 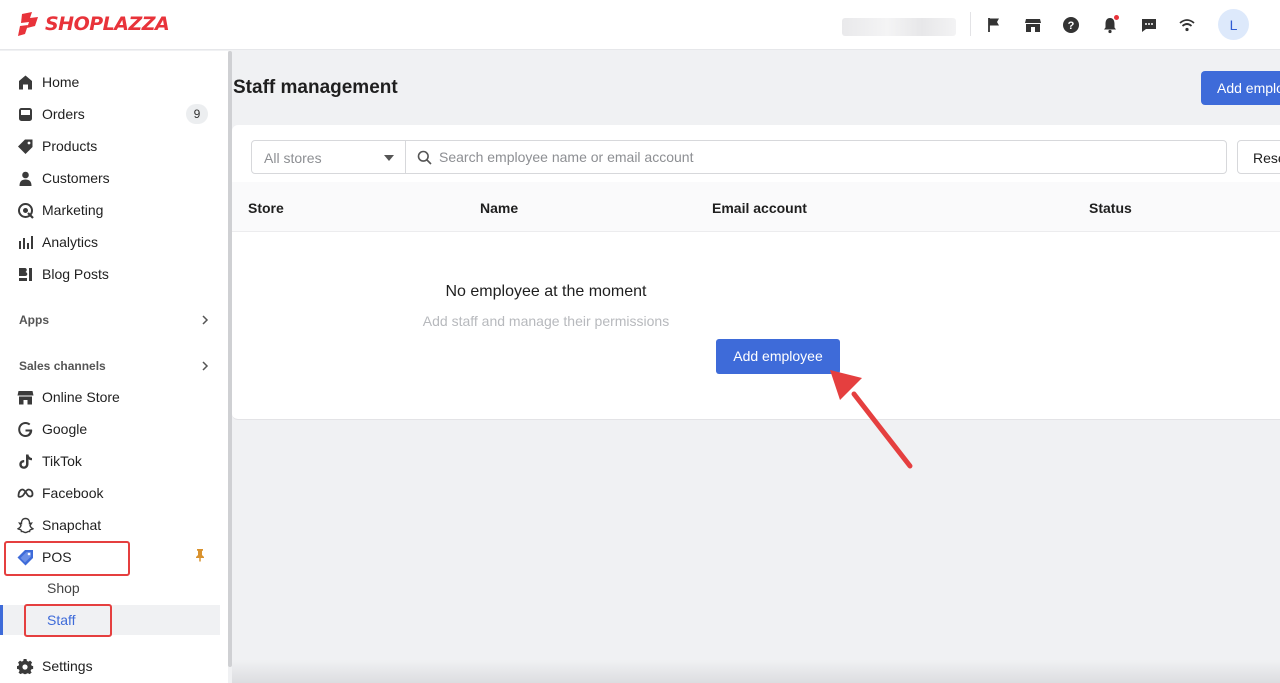 I want to click on column-header-name: Name, so click(x=499, y=208).